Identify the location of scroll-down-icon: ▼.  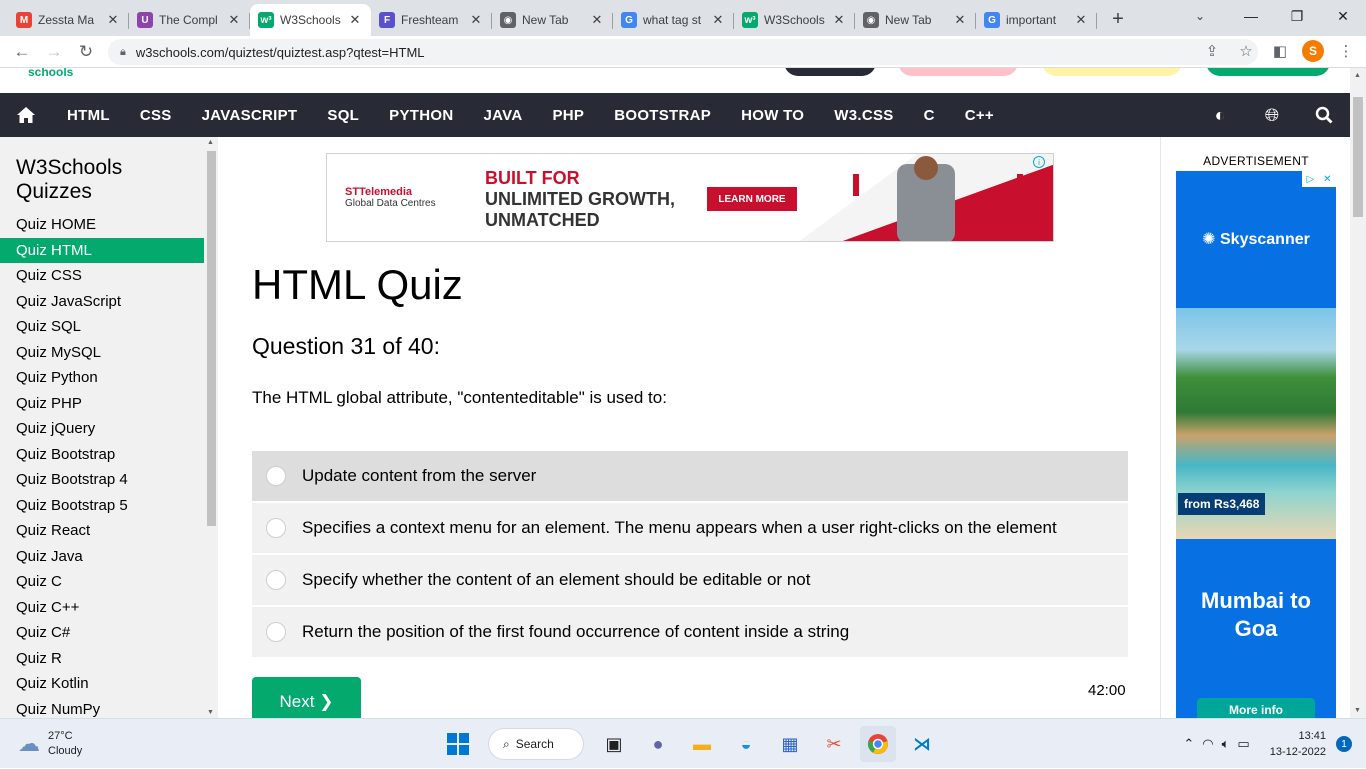
(210, 712).